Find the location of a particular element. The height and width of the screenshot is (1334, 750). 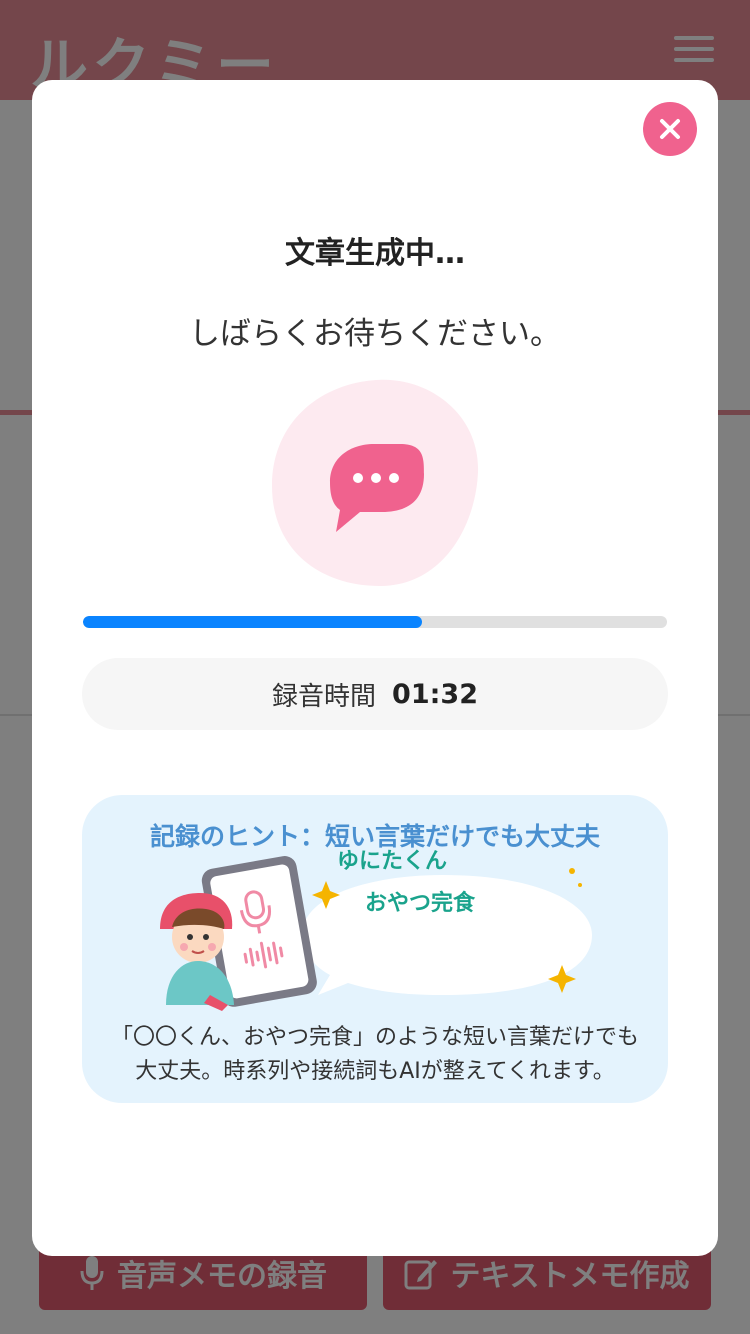

close-button is located at coordinates (670, 129).